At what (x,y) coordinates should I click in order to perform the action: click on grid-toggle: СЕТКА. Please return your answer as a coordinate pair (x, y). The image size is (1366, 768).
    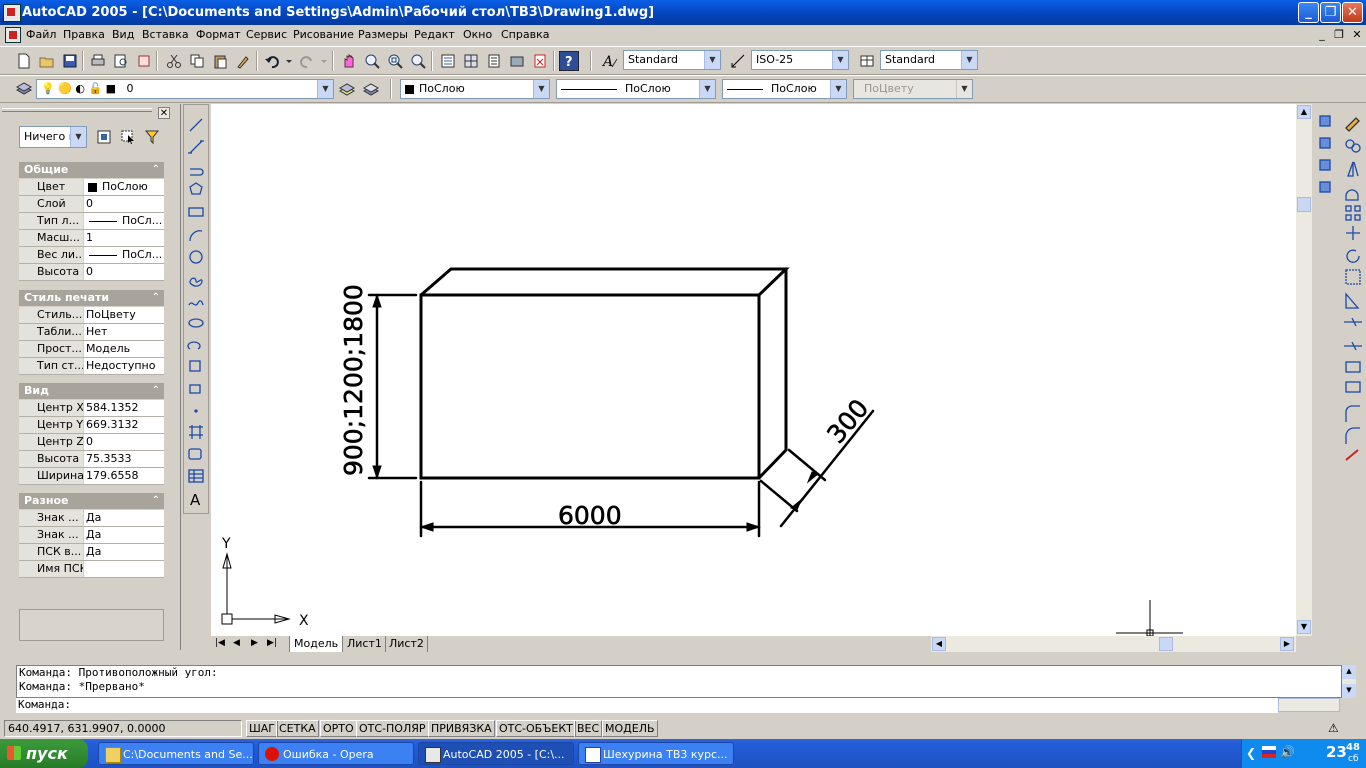
    Looking at the image, I should click on (297, 728).